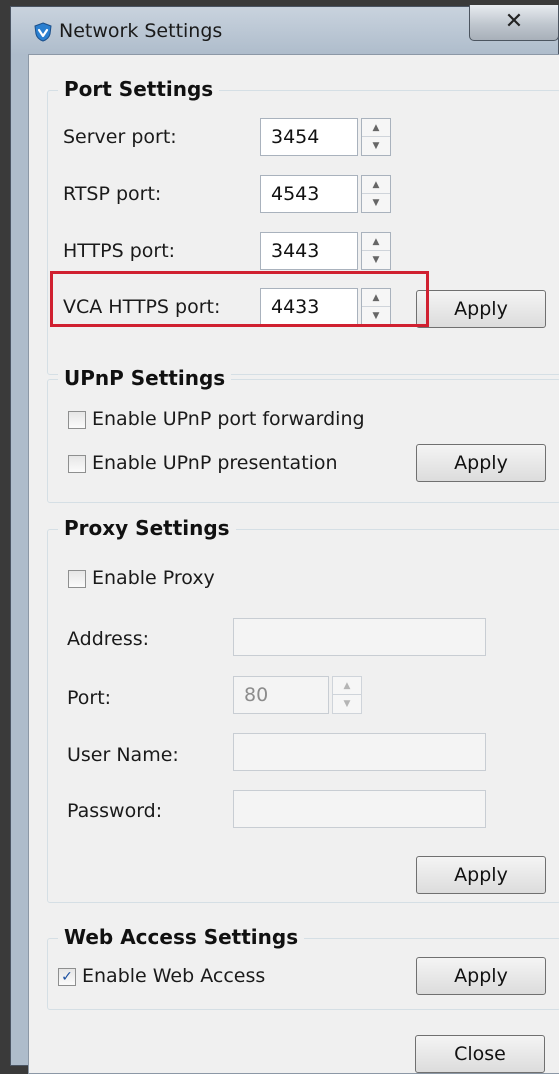 Image resolution: width=559 pixels, height=1074 pixels. What do you see at coordinates (43, 32) in the screenshot?
I see `app-shield-icon` at bounding box center [43, 32].